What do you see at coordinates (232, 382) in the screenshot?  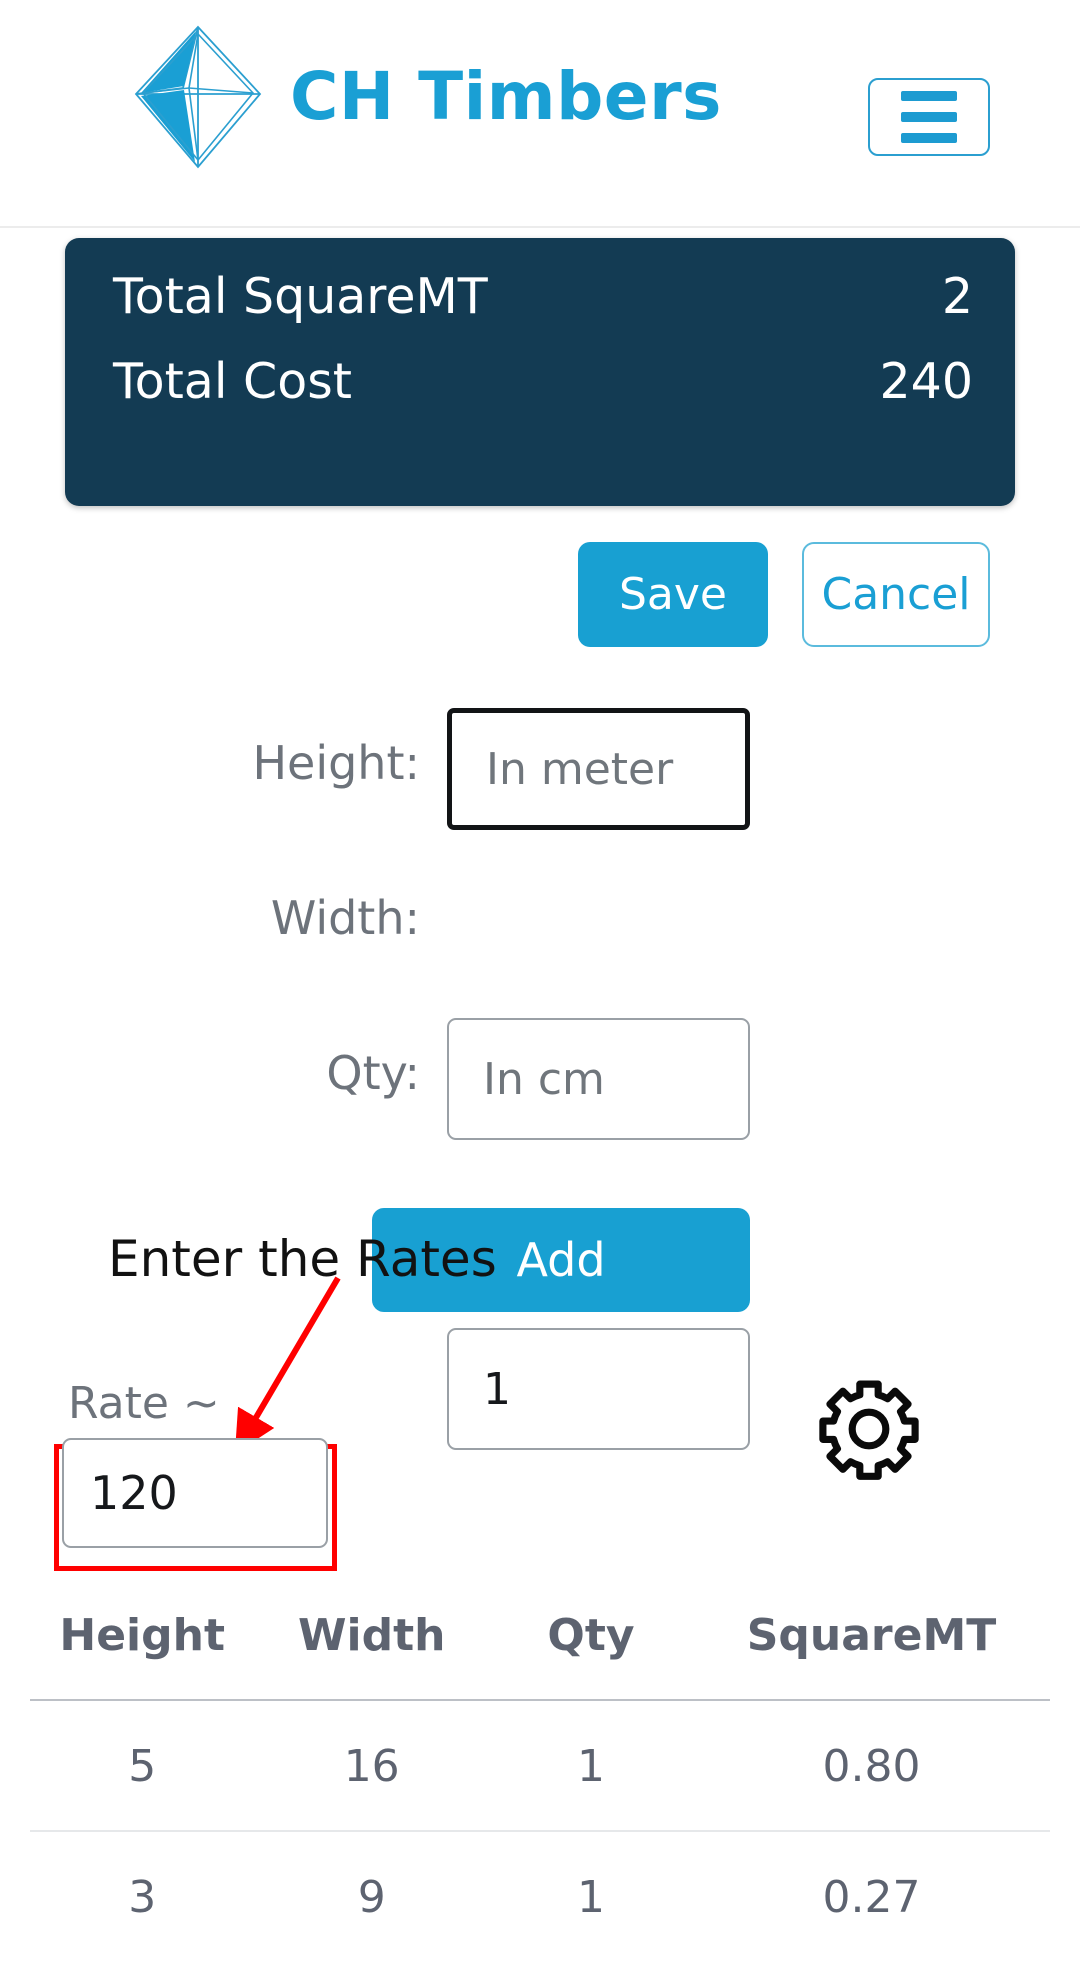 I see `total-cost-label: Total Cost` at bounding box center [232, 382].